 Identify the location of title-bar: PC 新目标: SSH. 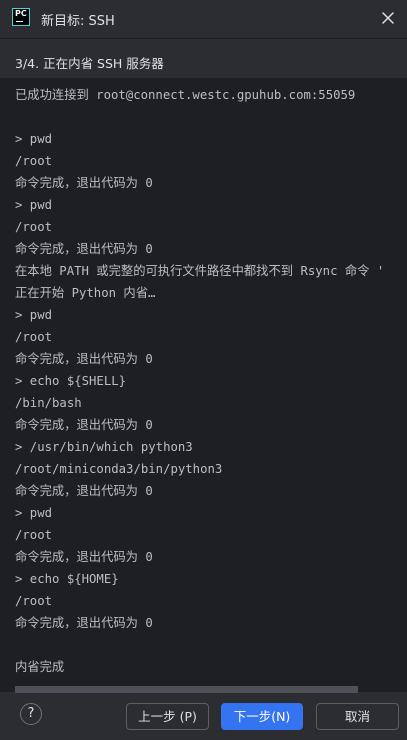
(203, 19).